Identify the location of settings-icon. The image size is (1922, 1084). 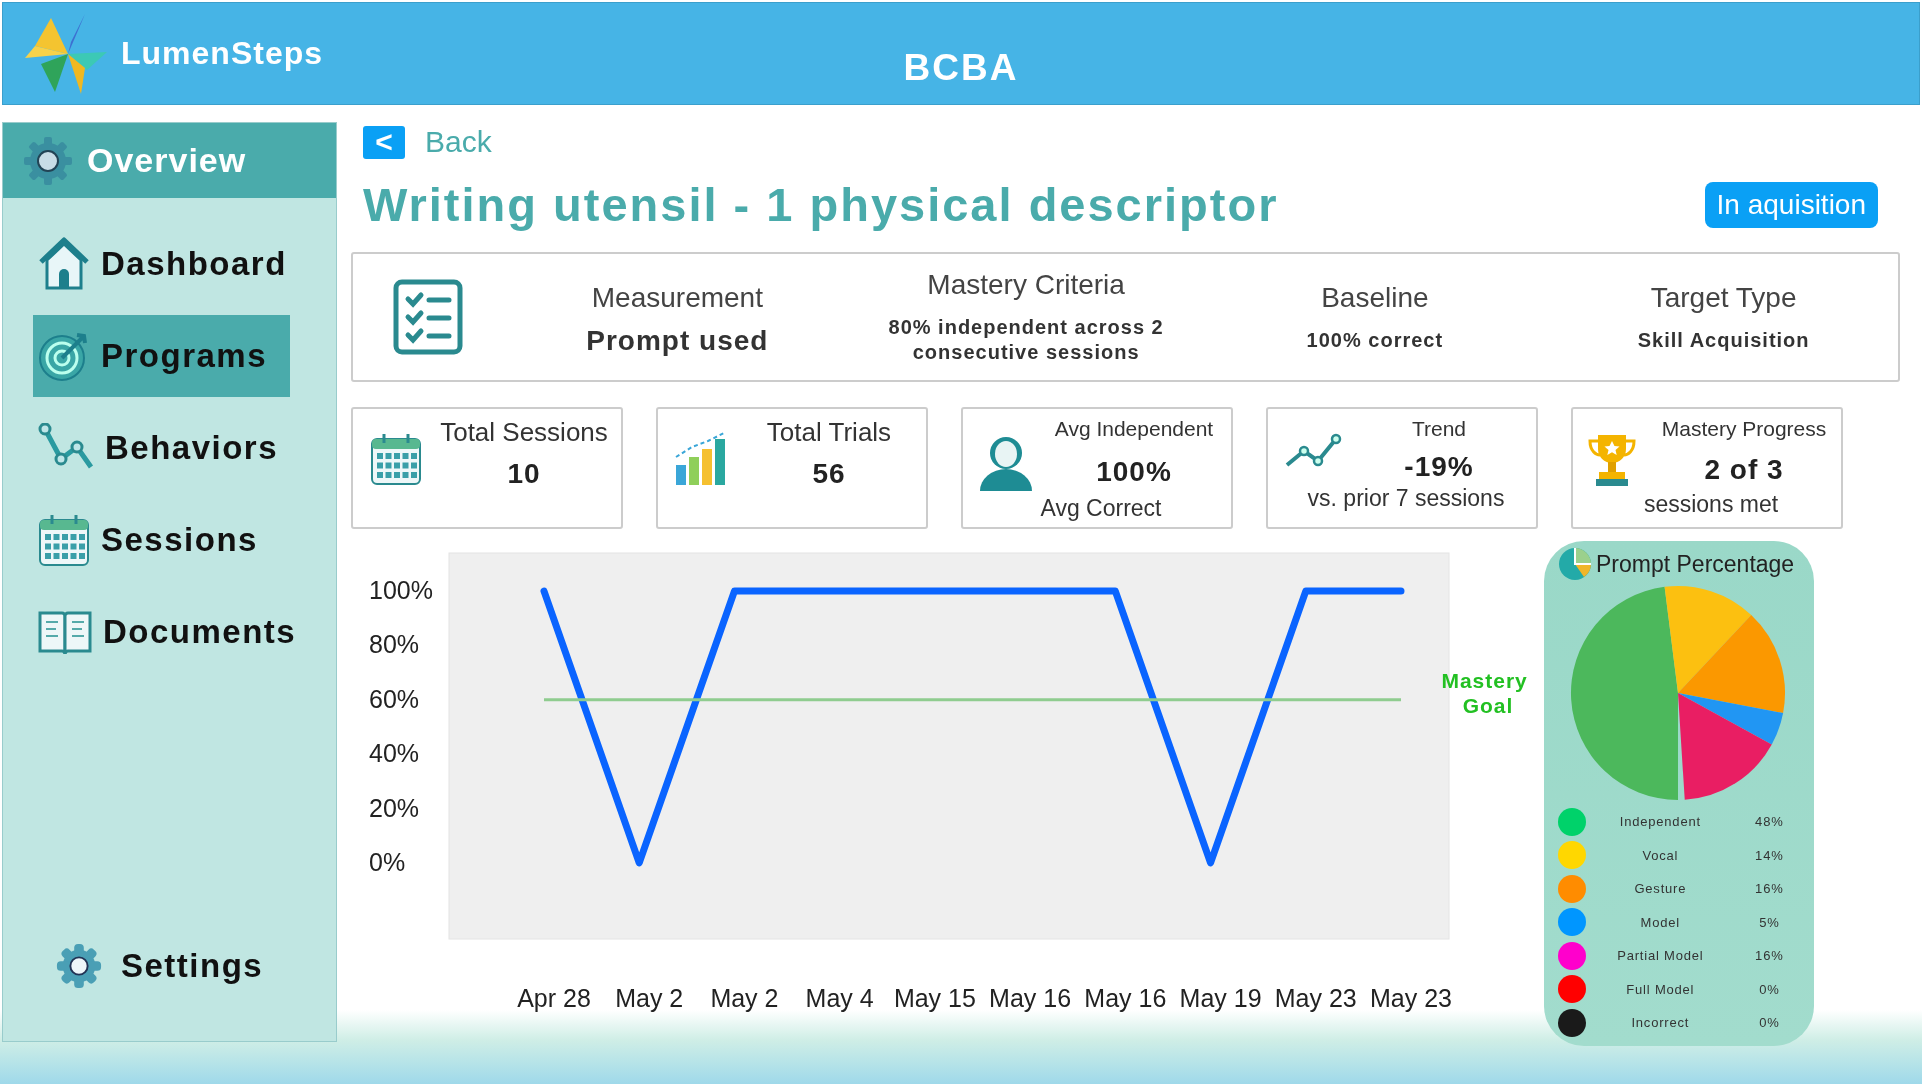
(79, 966).